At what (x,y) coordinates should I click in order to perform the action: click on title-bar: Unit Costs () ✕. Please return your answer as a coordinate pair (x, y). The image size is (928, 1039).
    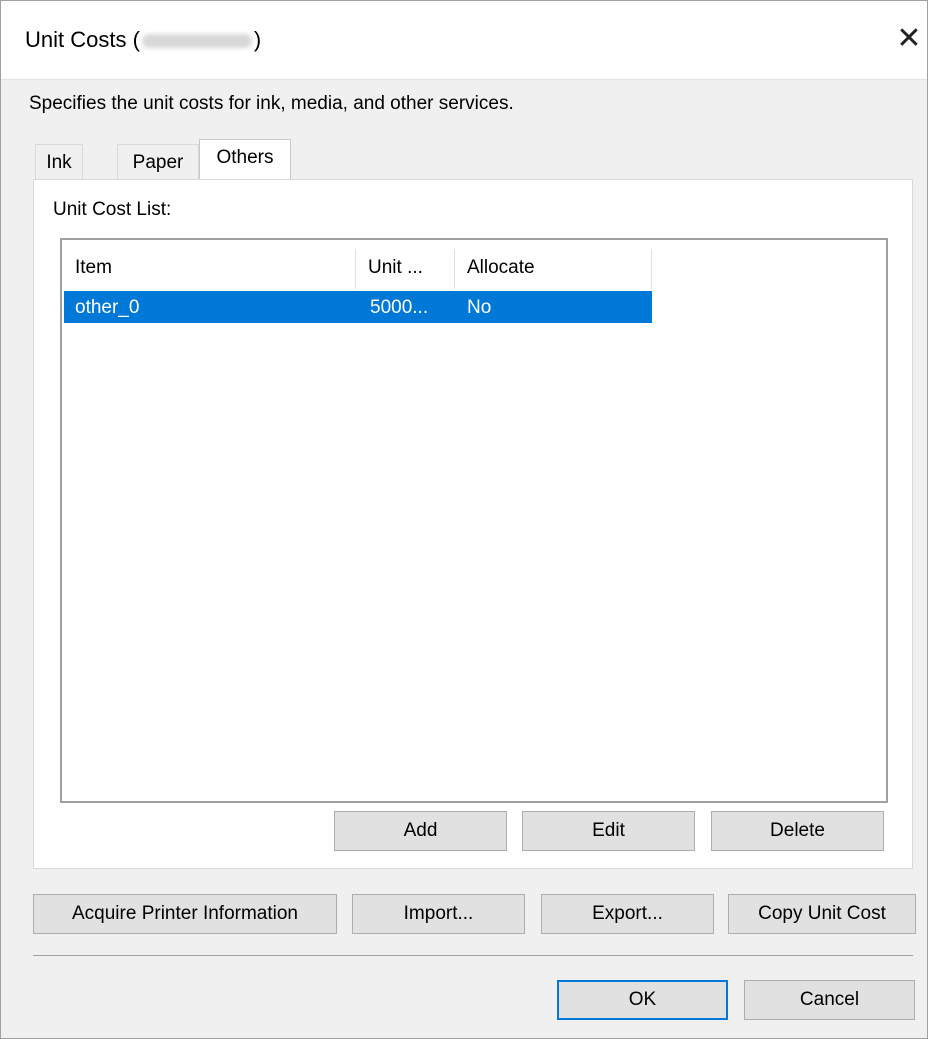
    Looking at the image, I should click on (464, 40).